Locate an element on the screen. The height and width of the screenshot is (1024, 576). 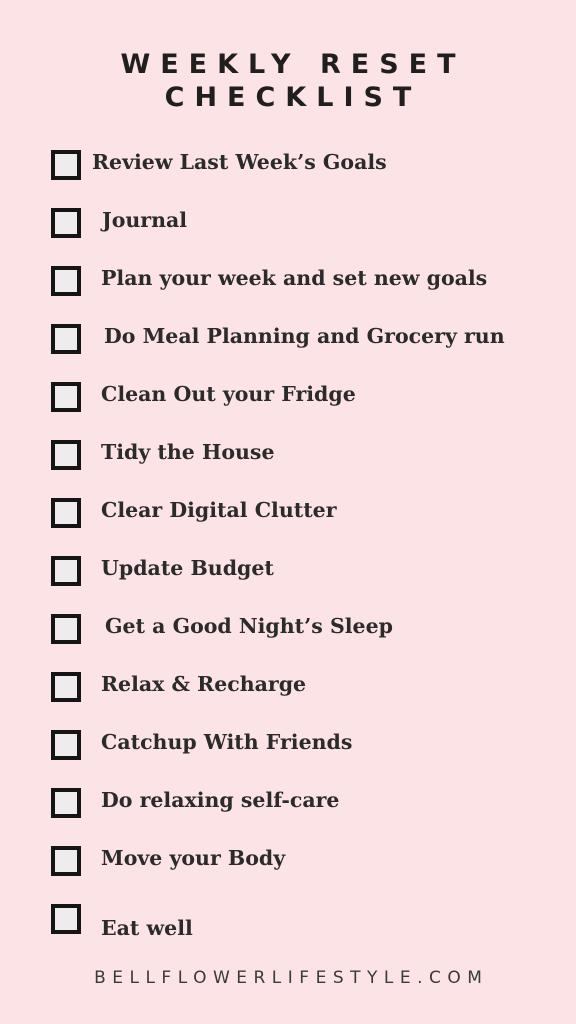
checklist-item: Clean Out your Fridge is located at coordinates (288, 405).